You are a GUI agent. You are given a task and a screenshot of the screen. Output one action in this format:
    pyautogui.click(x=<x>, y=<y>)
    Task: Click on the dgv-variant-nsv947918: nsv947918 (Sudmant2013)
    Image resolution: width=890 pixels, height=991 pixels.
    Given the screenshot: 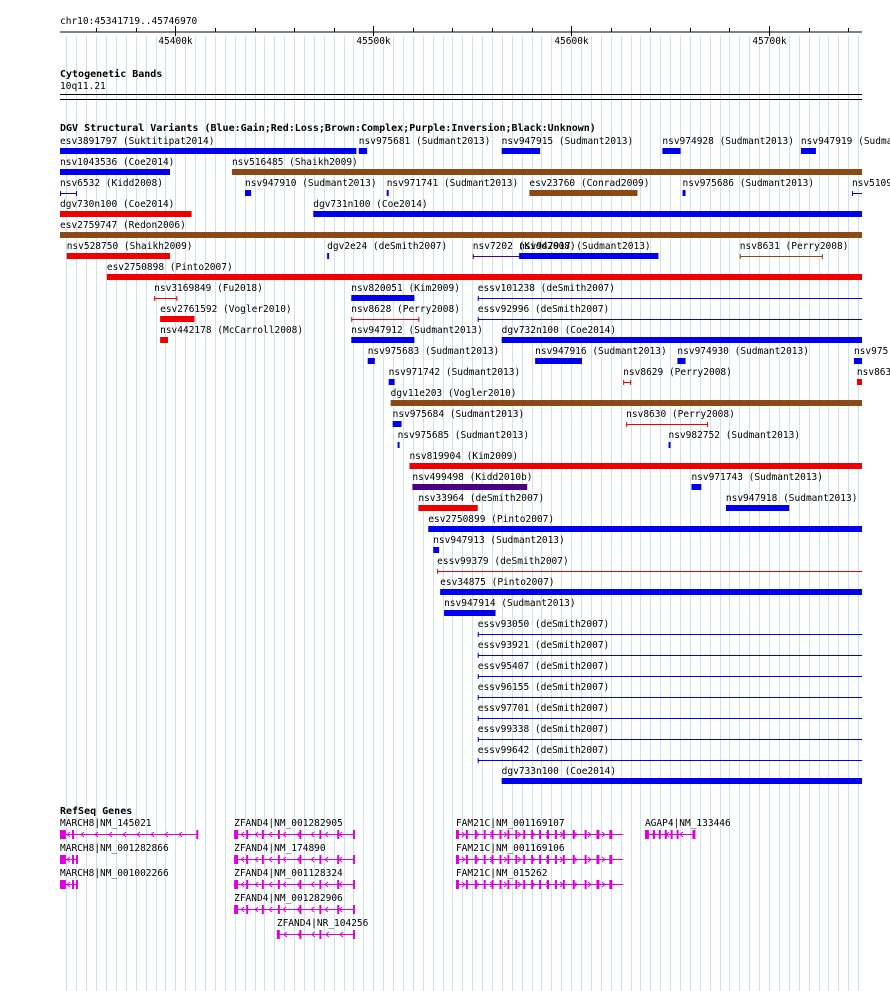 What is the action you would take?
    pyautogui.click(x=791, y=502)
    